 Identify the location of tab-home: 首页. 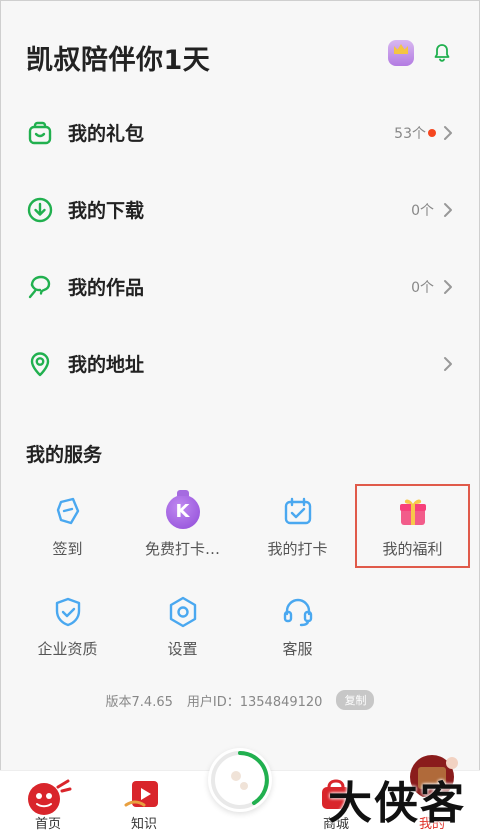
(48, 803).